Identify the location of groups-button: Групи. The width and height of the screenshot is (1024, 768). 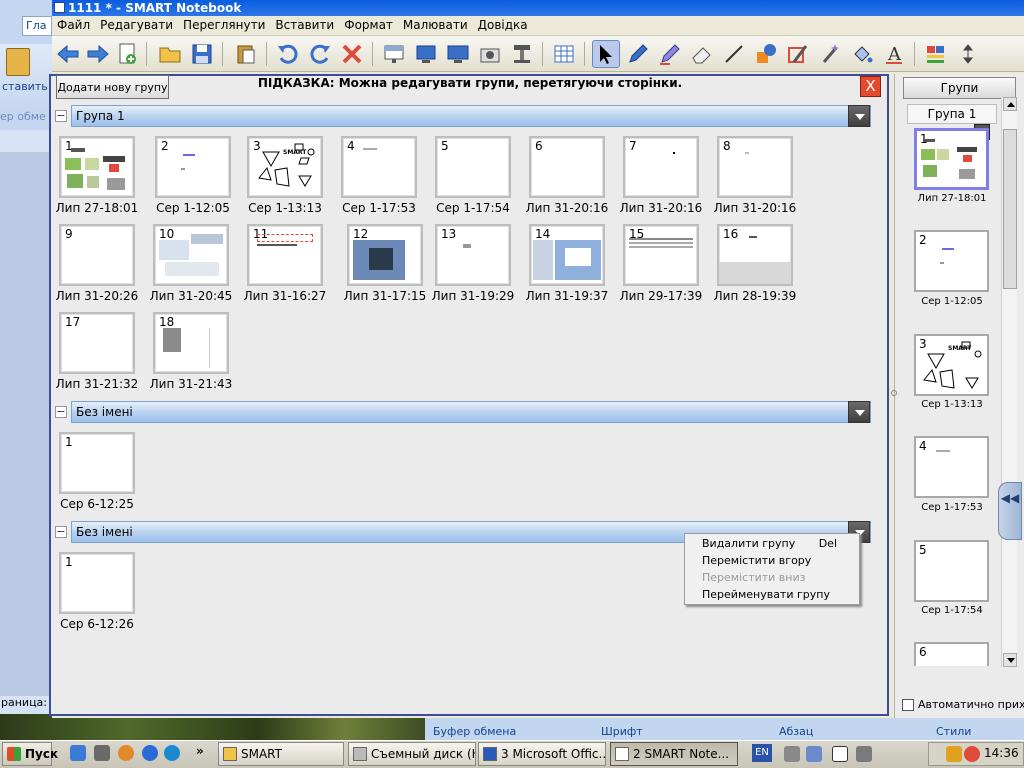
(959, 88).